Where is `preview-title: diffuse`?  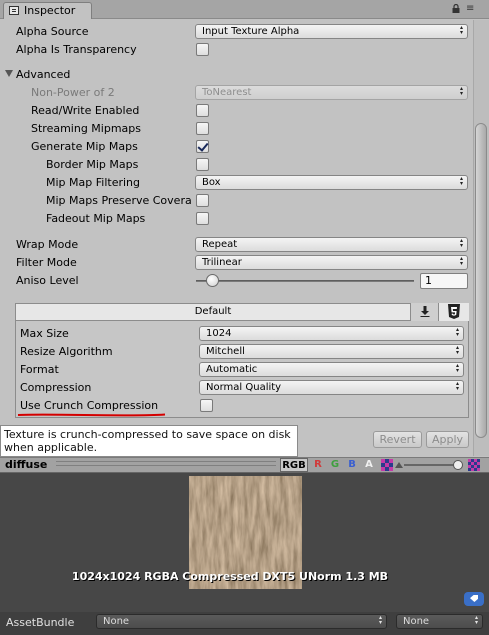
preview-title: diffuse is located at coordinates (26, 464).